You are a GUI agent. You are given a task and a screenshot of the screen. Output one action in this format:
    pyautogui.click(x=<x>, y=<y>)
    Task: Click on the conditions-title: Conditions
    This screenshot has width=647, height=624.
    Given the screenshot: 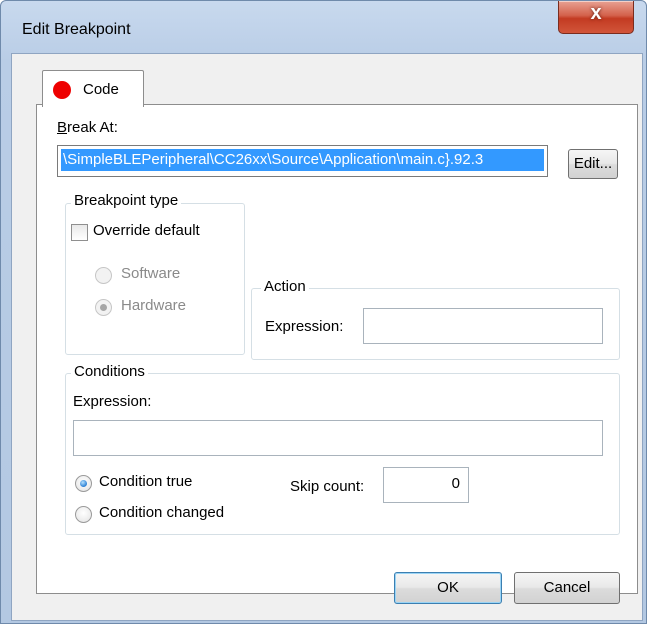 What is the action you would take?
    pyautogui.click(x=109, y=371)
    